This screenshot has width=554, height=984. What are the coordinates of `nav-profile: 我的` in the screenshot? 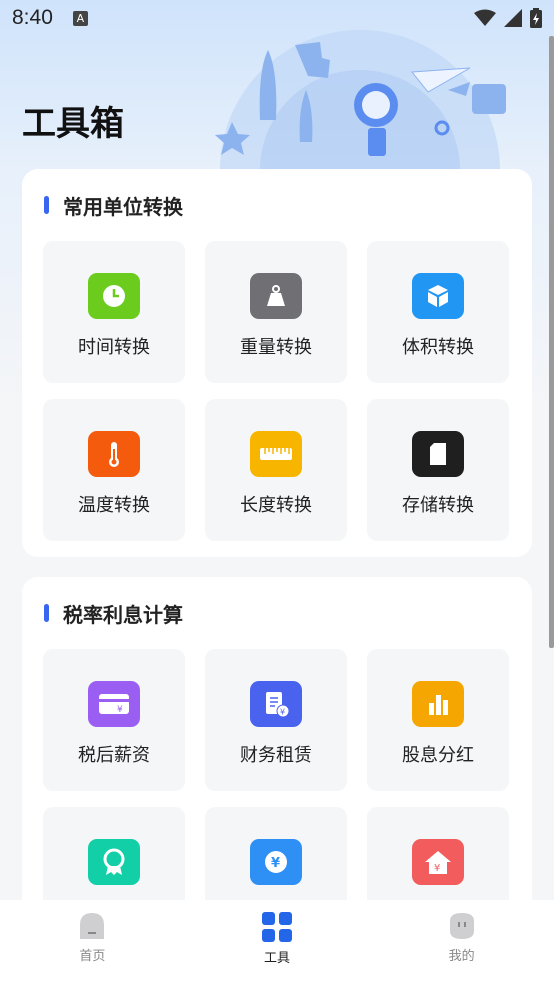 It's located at (462, 937).